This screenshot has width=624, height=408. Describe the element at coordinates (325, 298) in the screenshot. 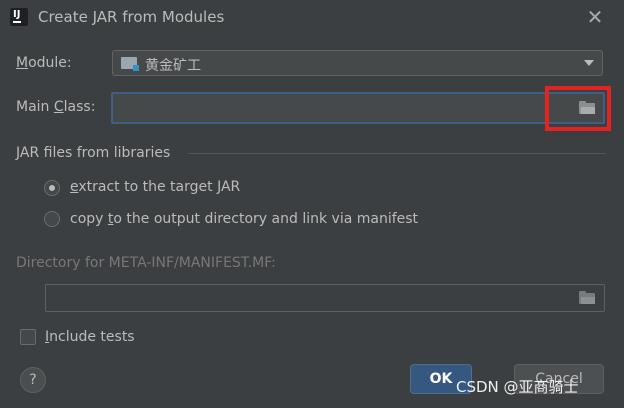

I see `manifest-dir-input` at that location.